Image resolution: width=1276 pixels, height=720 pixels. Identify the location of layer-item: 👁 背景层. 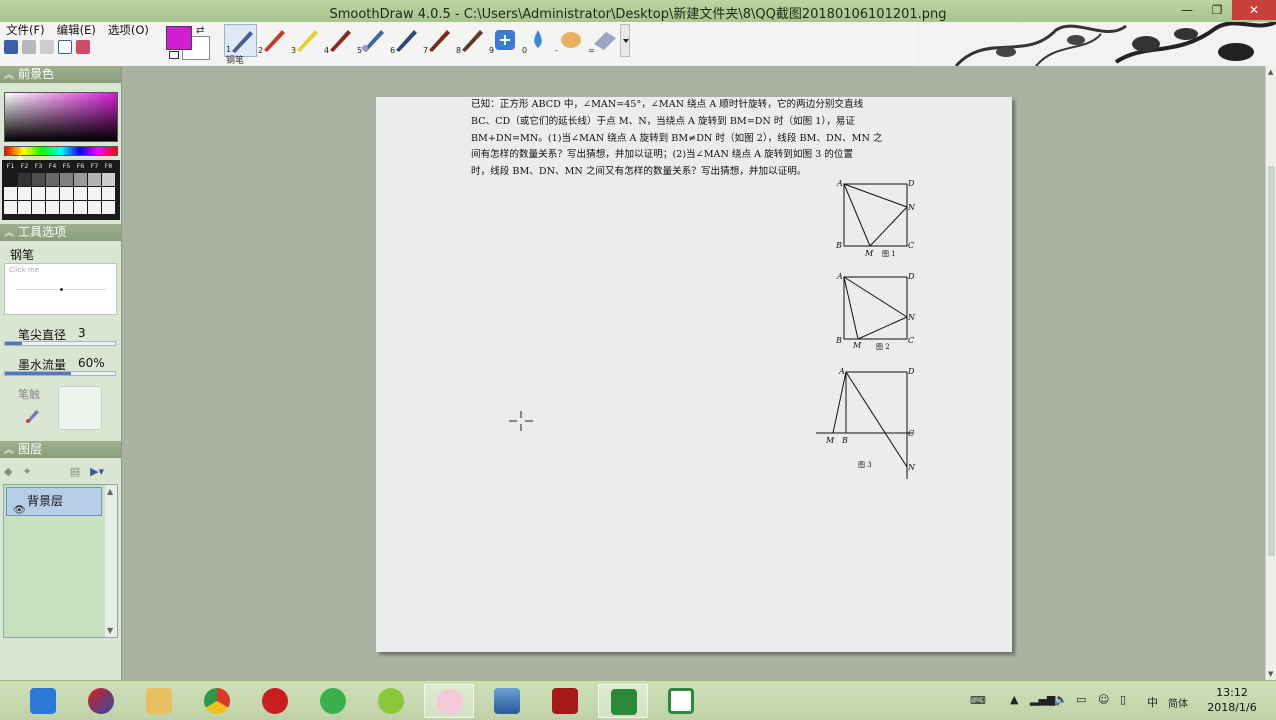
(54, 501).